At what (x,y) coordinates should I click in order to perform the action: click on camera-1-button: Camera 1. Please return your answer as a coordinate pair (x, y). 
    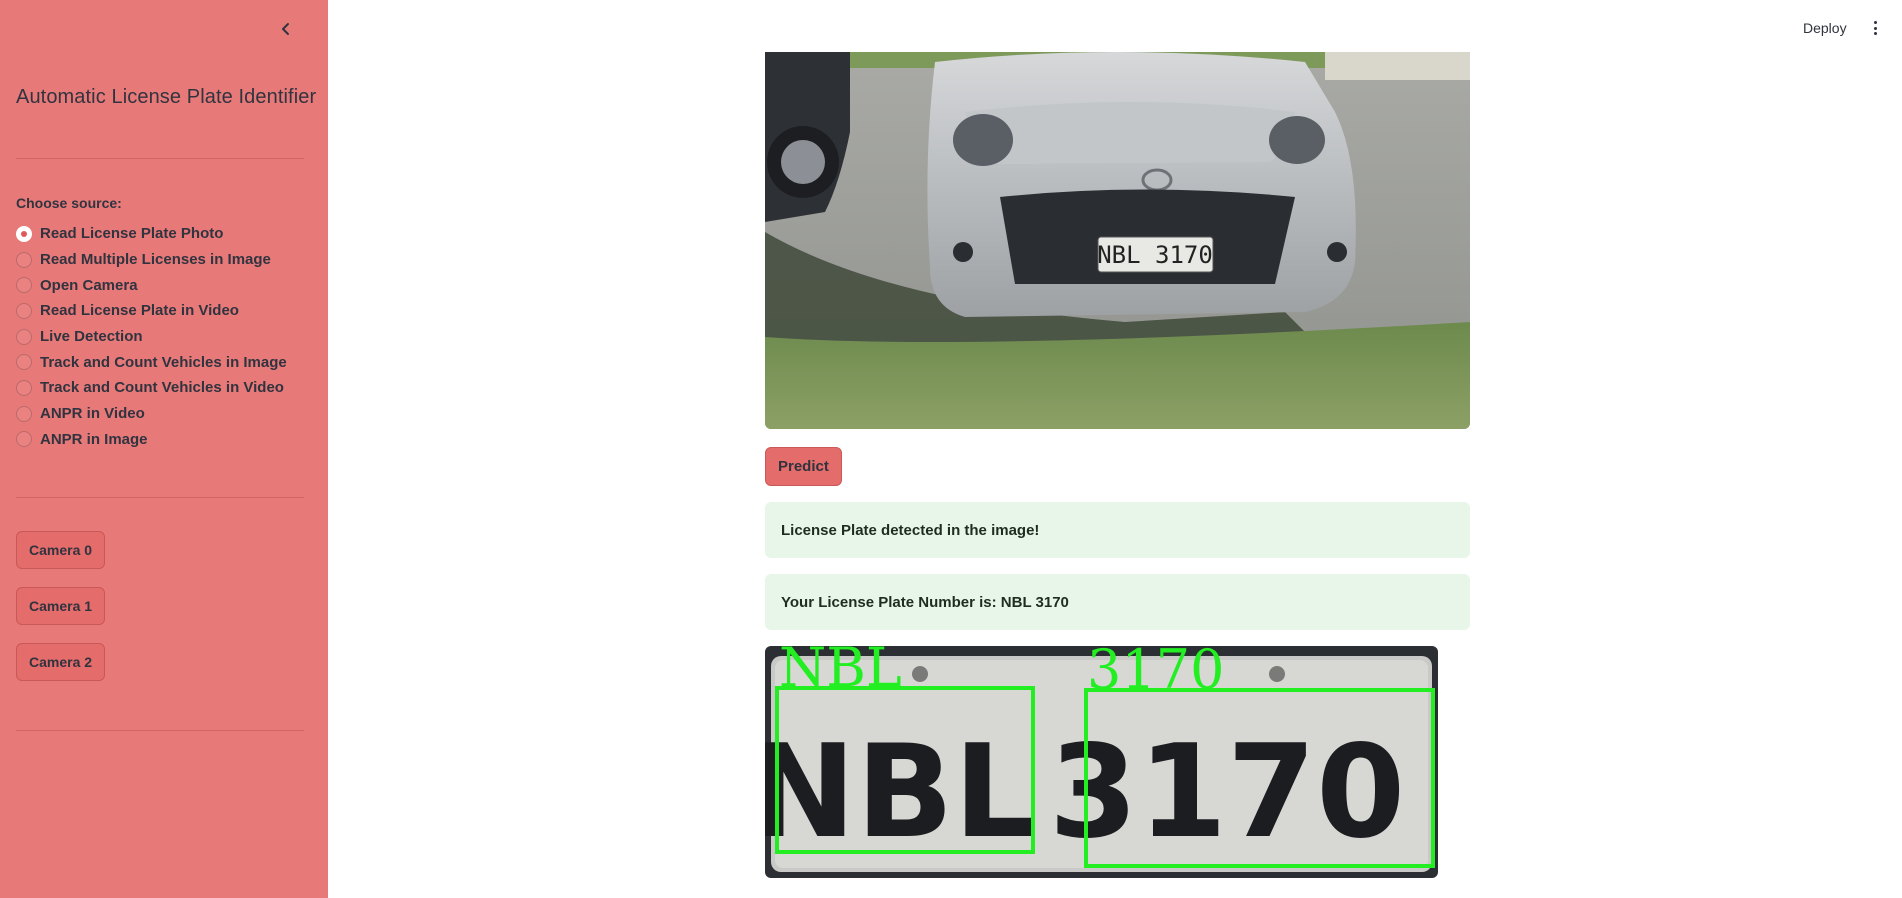
    Looking at the image, I should click on (61, 606).